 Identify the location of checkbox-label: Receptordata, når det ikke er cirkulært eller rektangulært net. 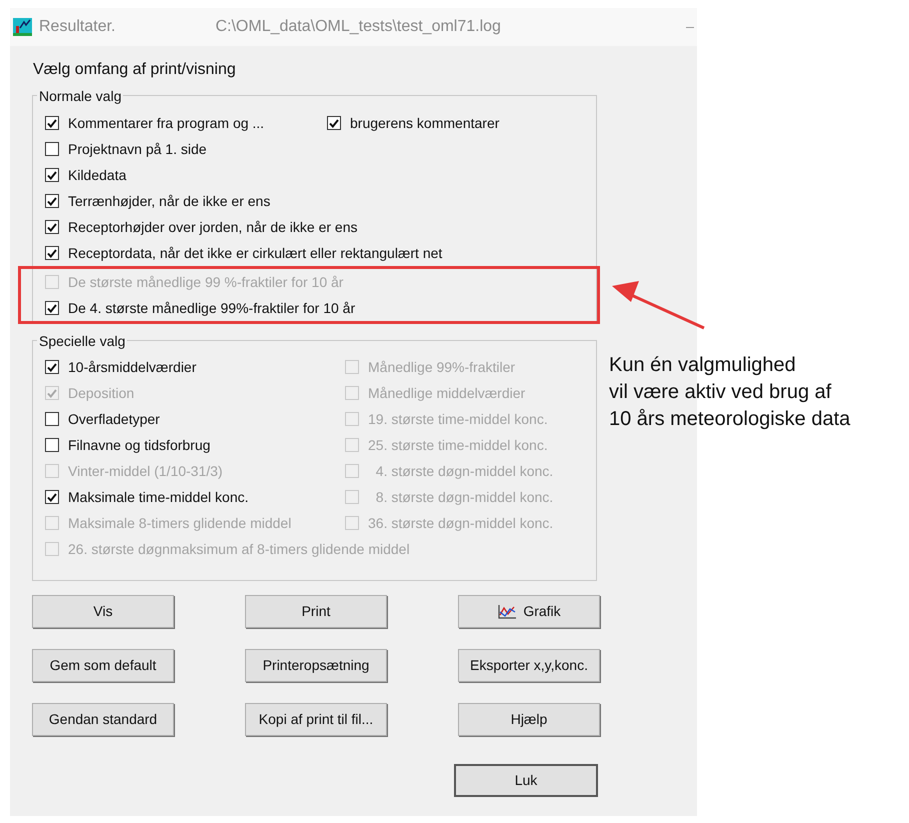
(255, 253).